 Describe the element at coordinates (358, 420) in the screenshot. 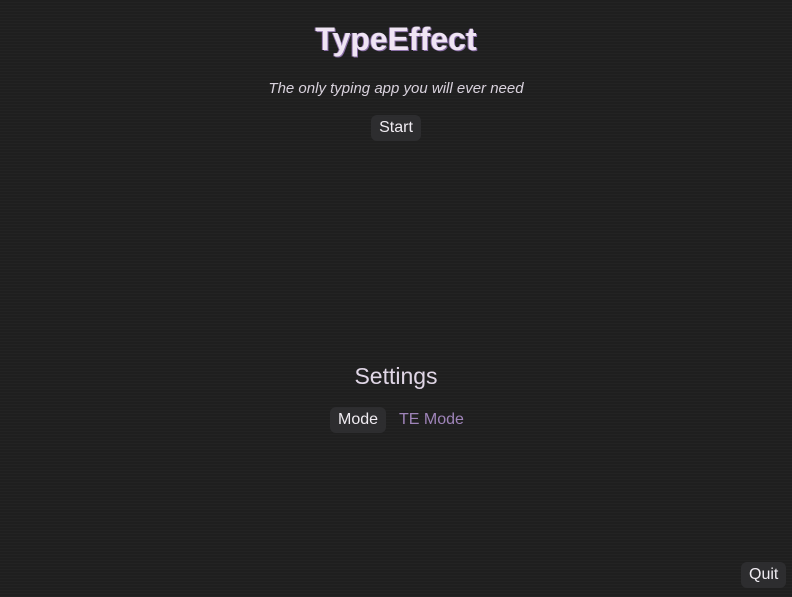

I see `mode-button: Mode` at that location.